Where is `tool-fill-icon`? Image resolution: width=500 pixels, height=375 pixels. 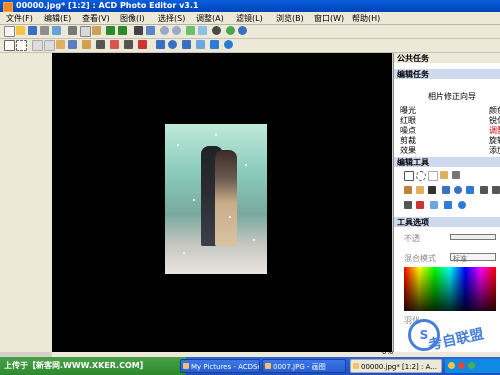 tool-fill-icon is located at coordinates (434, 205).